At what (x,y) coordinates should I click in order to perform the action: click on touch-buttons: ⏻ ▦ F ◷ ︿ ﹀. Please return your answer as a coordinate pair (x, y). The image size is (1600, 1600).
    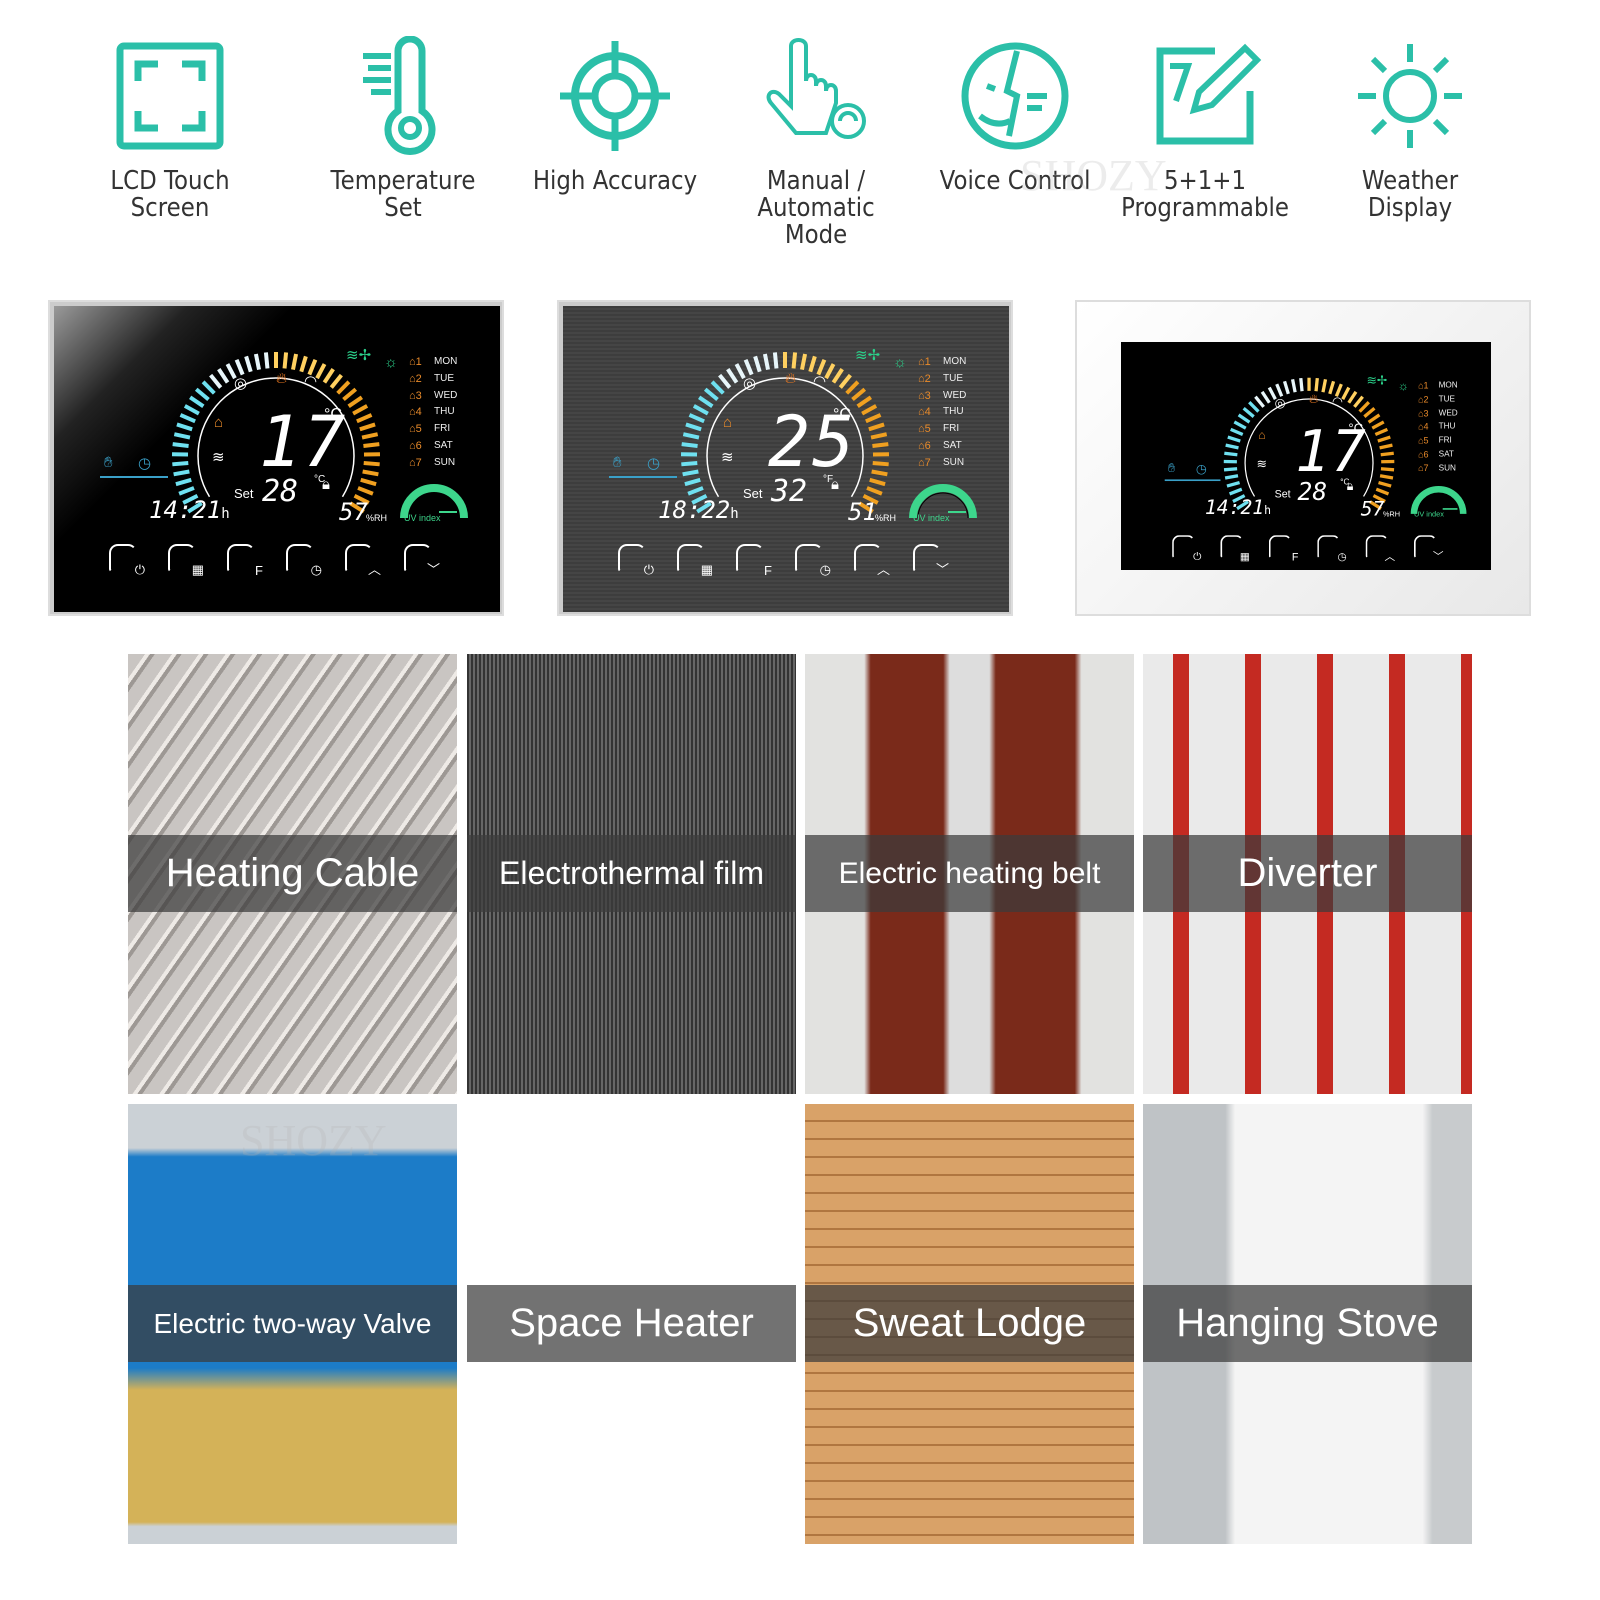
    Looking at the image, I should click on (783, 561).